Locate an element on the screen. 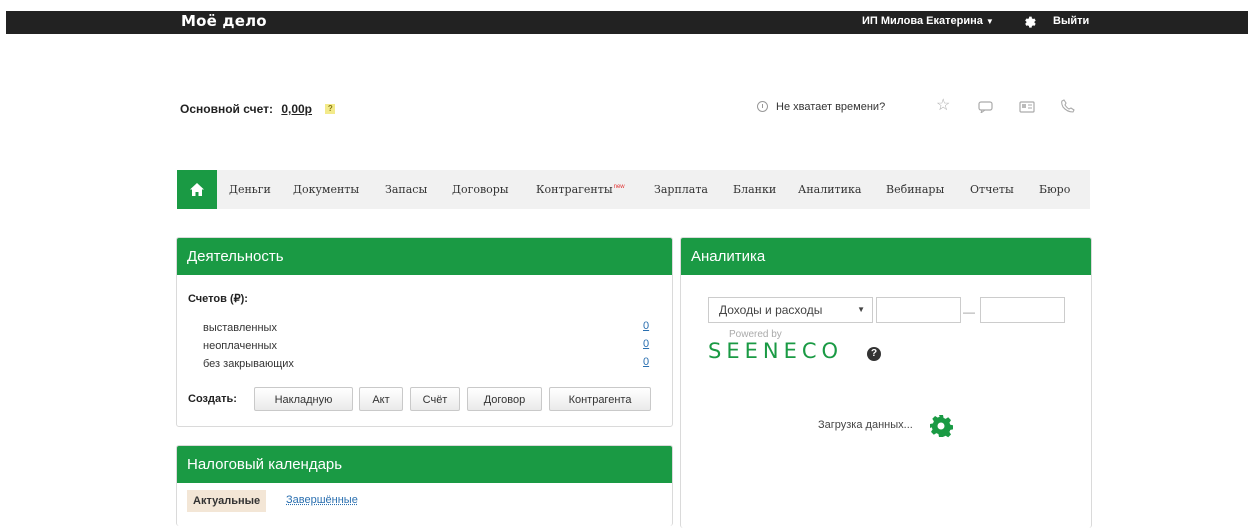 The width and height of the screenshot is (1255, 528). date-to-input is located at coordinates (1022, 310).